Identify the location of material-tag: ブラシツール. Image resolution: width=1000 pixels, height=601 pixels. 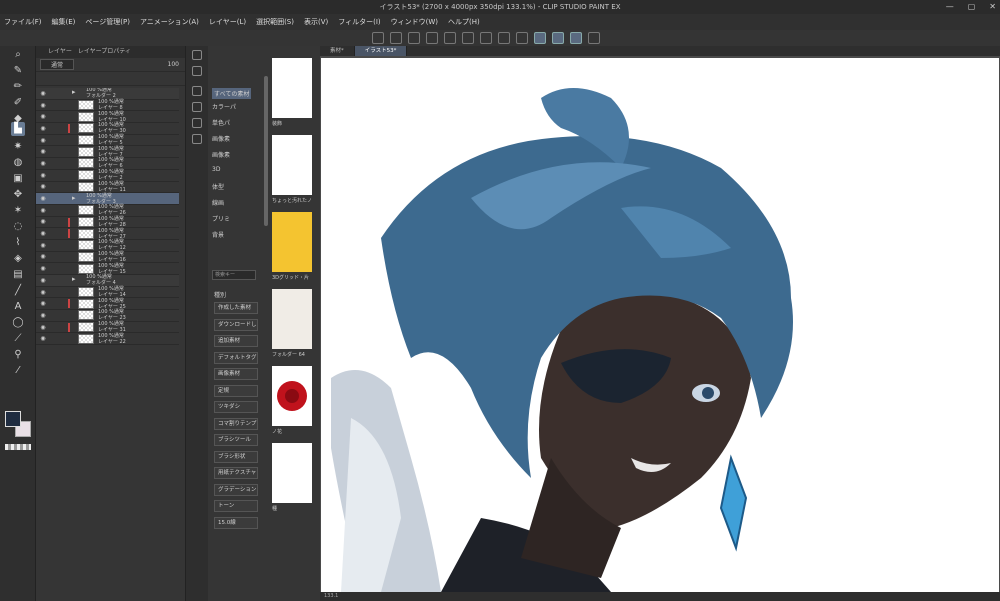
(236, 440).